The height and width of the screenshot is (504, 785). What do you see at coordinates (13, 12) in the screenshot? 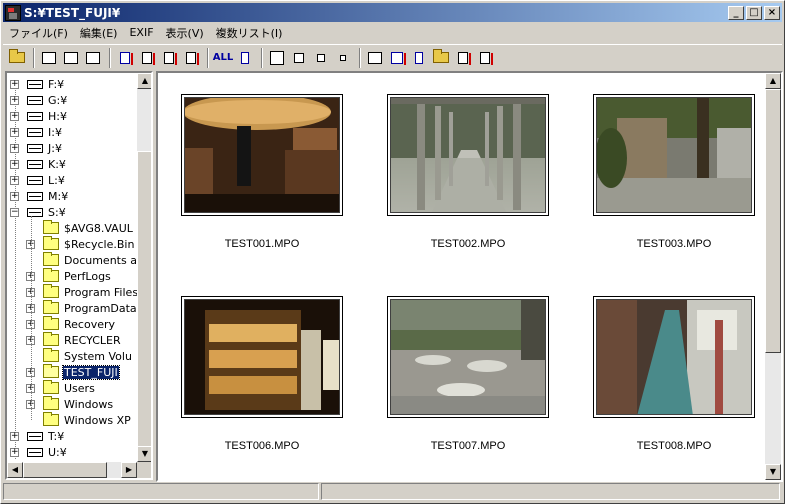
I see `app-icon` at bounding box center [13, 12].